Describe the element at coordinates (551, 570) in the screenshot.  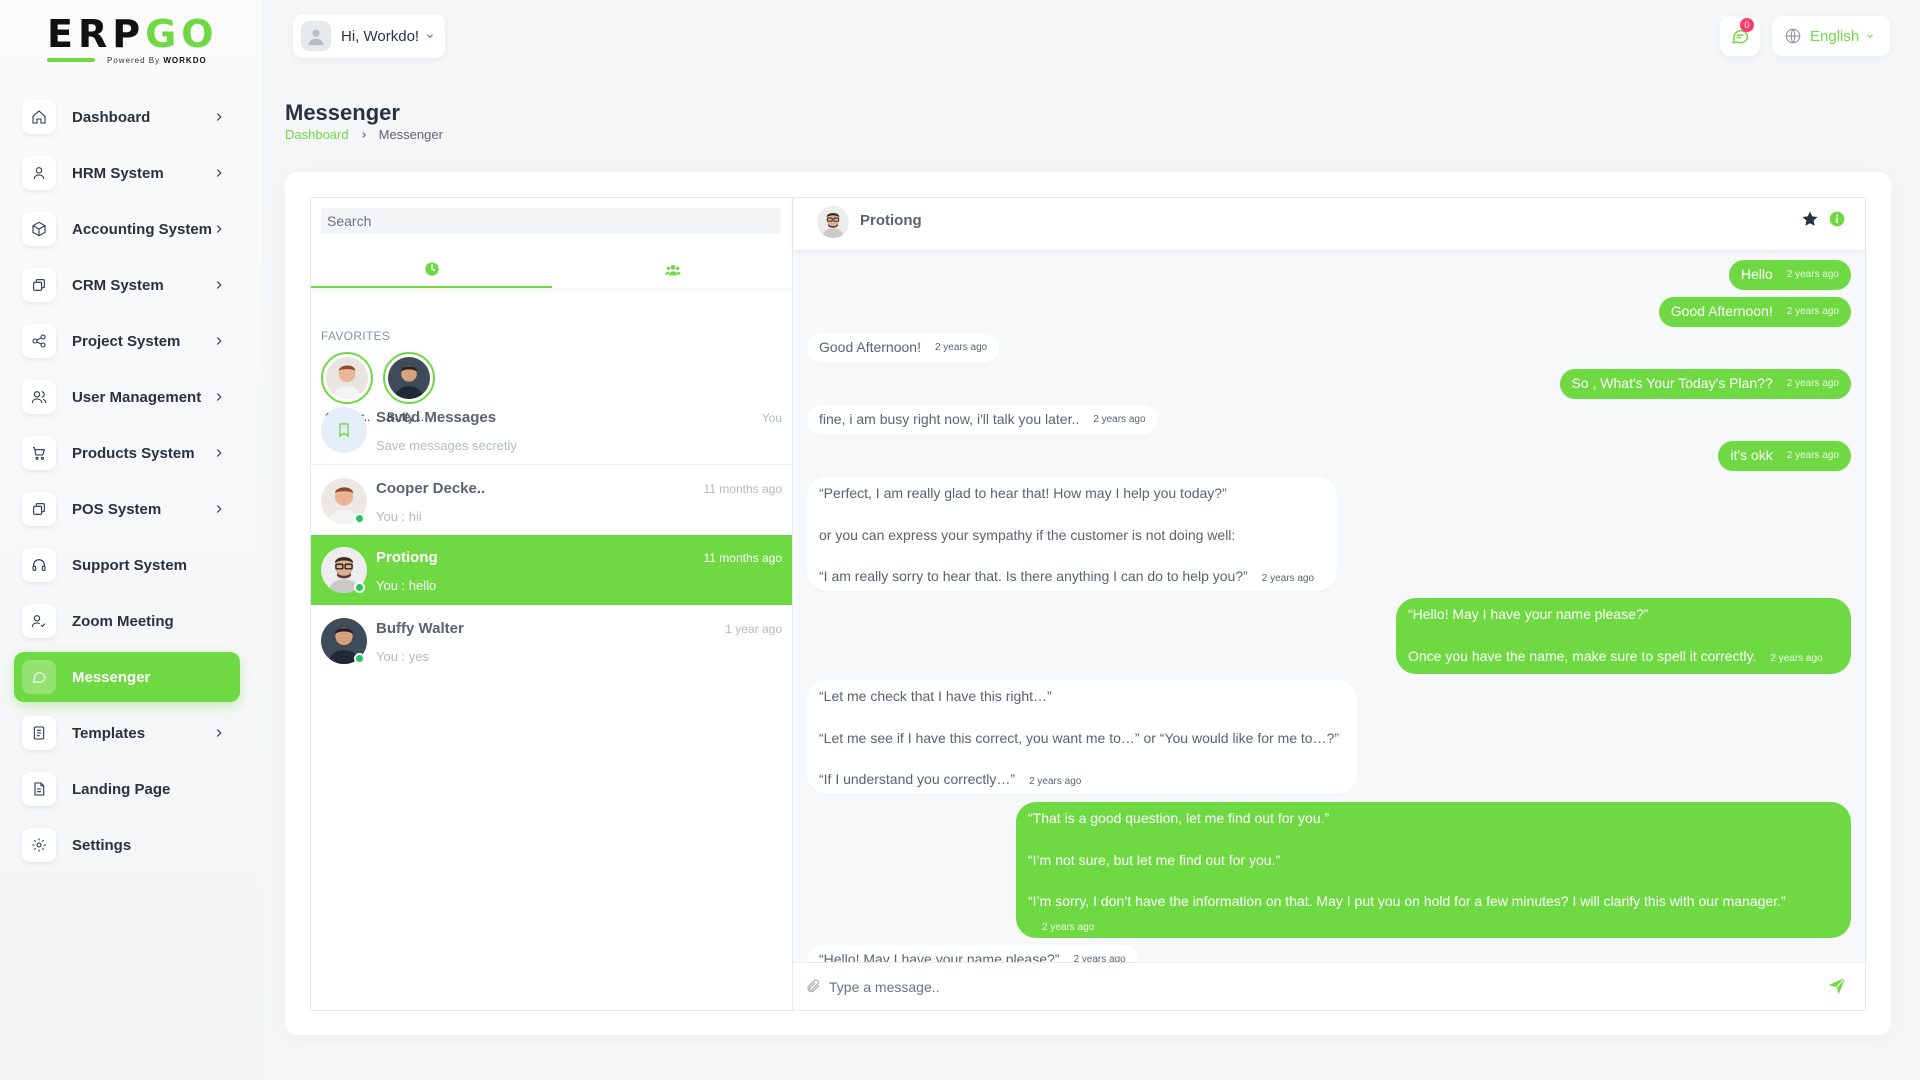
I see `contact-item-protiong: Protiong 11 months ago You : hello` at that location.